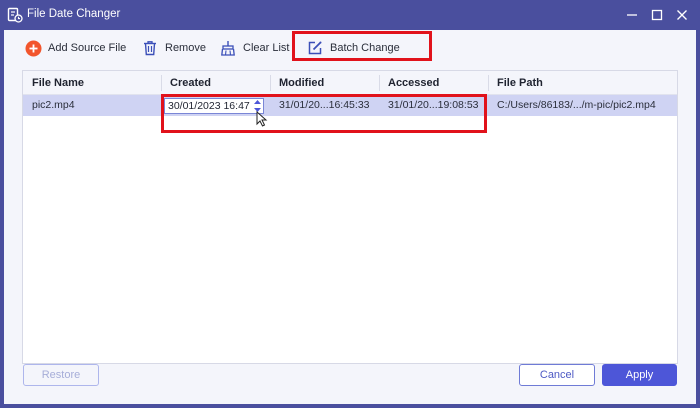 The image size is (700, 408). Describe the element at coordinates (74, 14) in the screenshot. I see `window-title: File Date Changer` at that location.